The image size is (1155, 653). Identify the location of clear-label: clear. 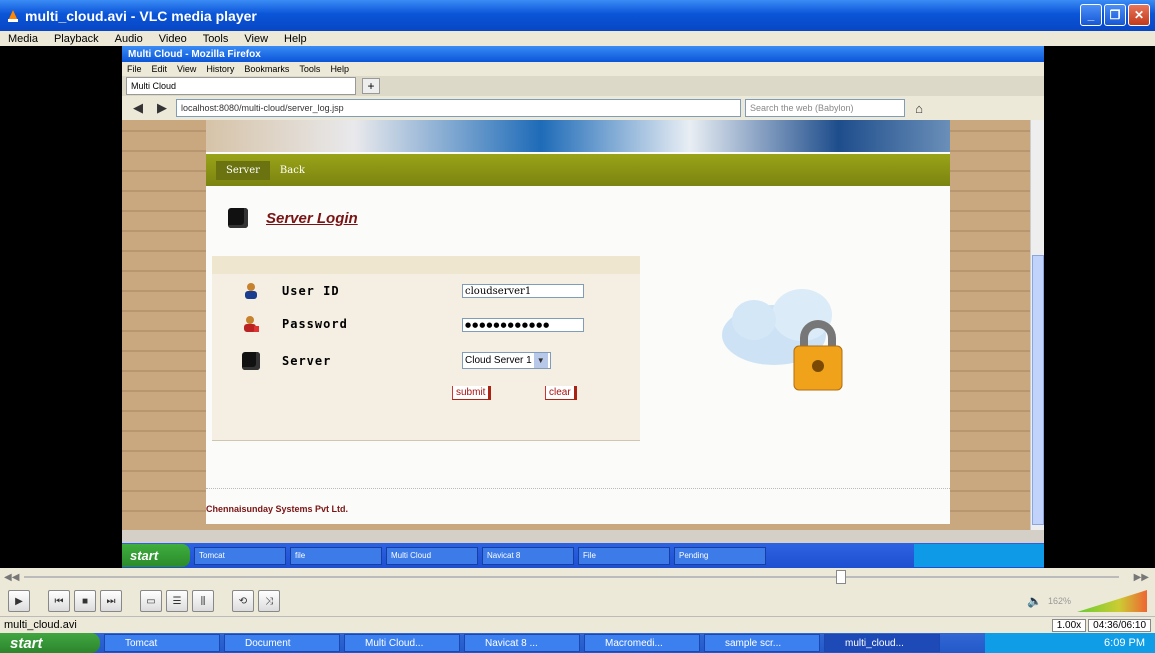
(560, 392).